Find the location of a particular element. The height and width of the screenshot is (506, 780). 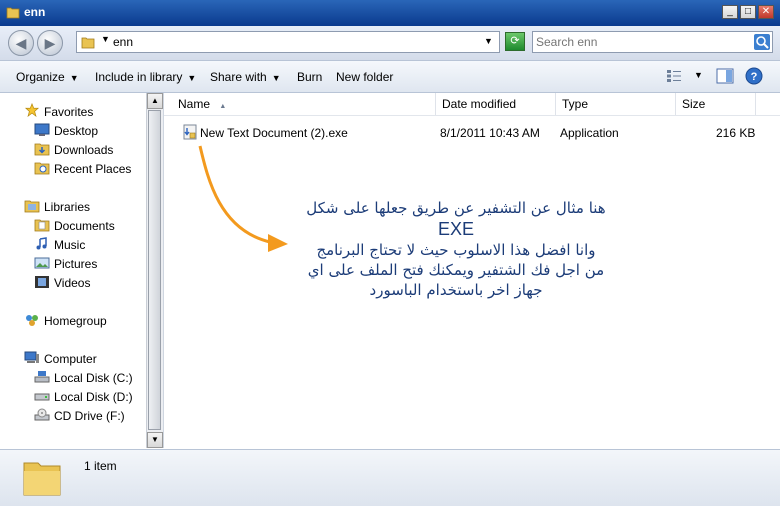

minimize-button: _ is located at coordinates (730, 12).